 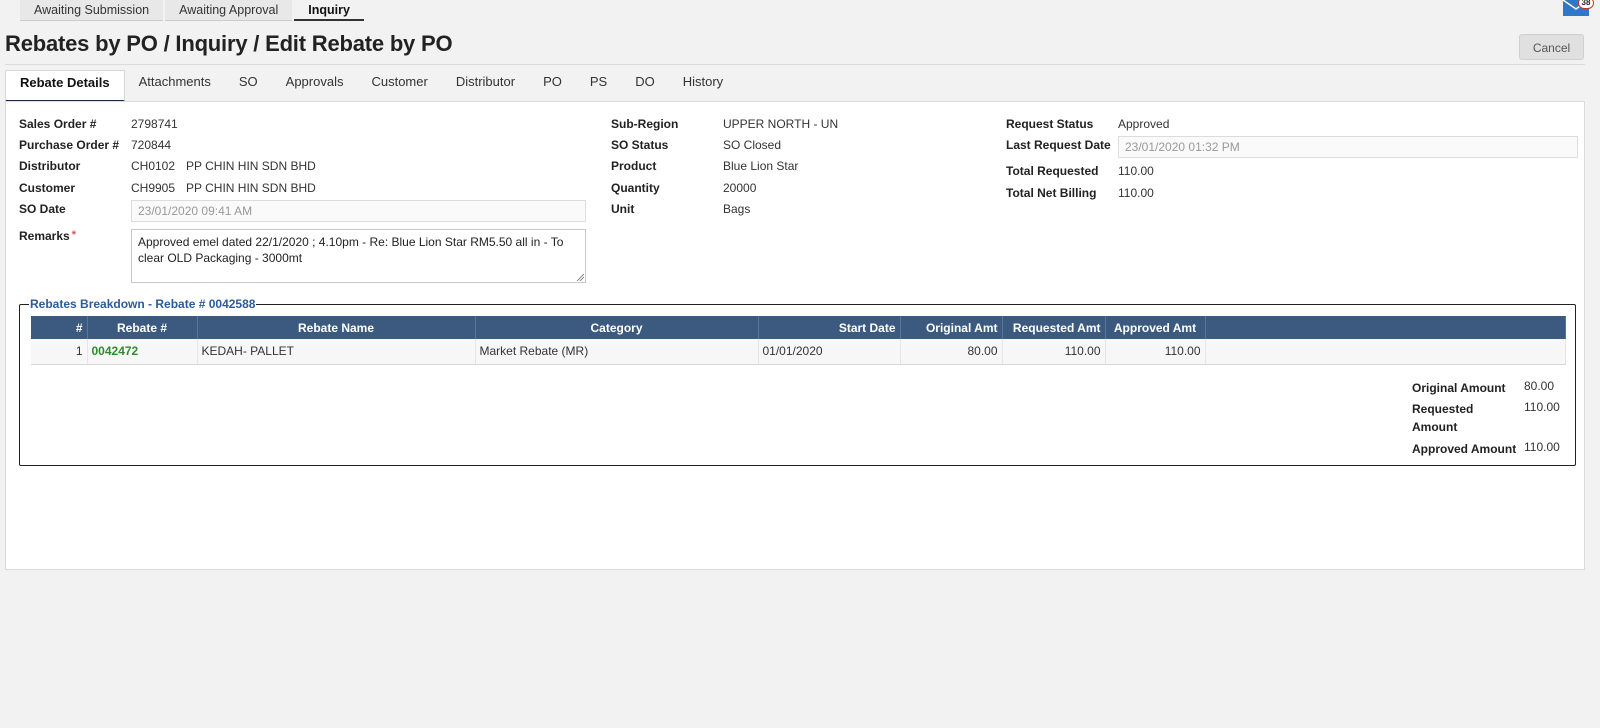 What do you see at coordinates (1050, 124) in the screenshot?
I see `request-status-label: Request Status` at bounding box center [1050, 124].